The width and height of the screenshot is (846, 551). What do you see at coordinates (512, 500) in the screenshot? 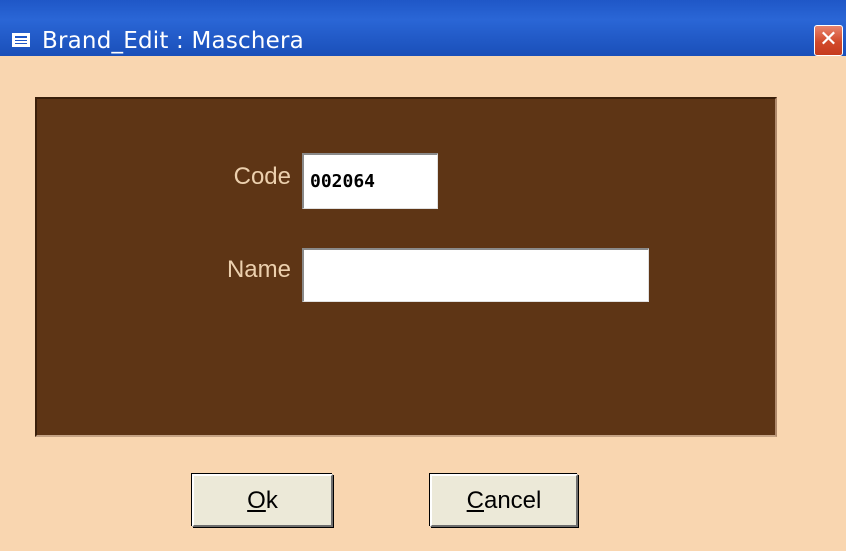
I see `cancel-label: ancel` at bounding box center [512, 500].